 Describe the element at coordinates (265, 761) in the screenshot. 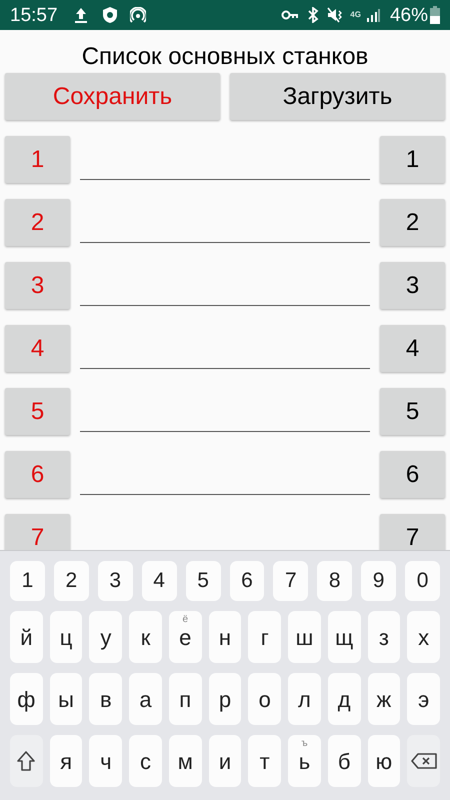

I see `keyboard-key: т` at that location.